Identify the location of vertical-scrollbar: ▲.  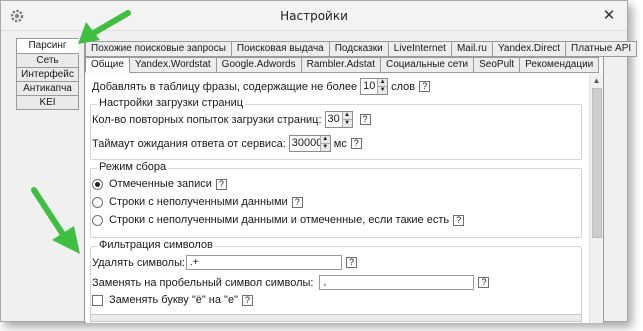
(596, 198).